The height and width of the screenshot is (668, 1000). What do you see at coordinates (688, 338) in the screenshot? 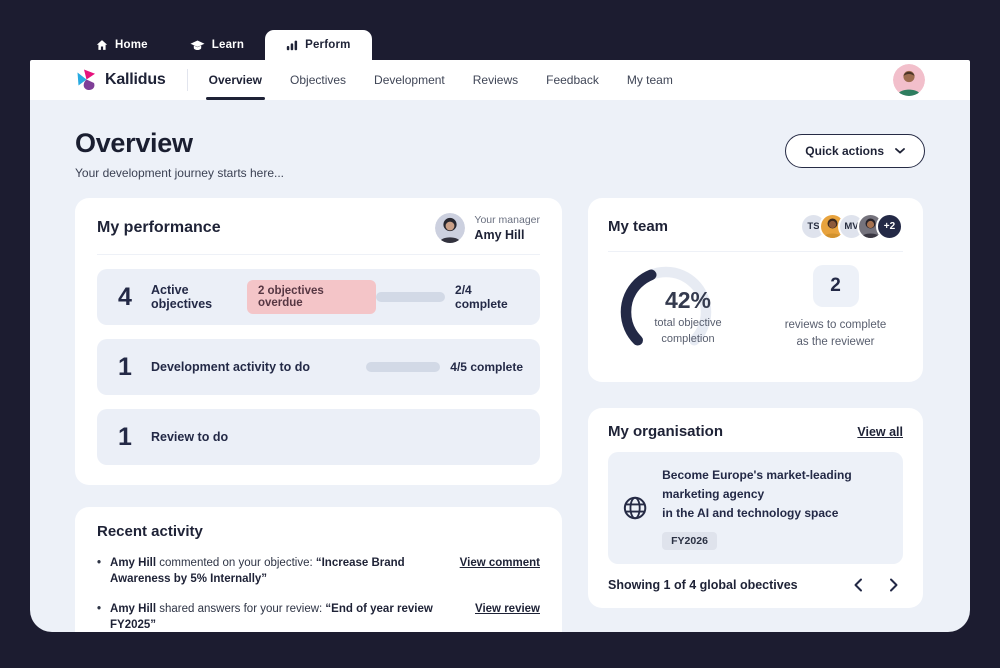
I see `gauge-caption-line2: completion` at bounding box center [688, 338].